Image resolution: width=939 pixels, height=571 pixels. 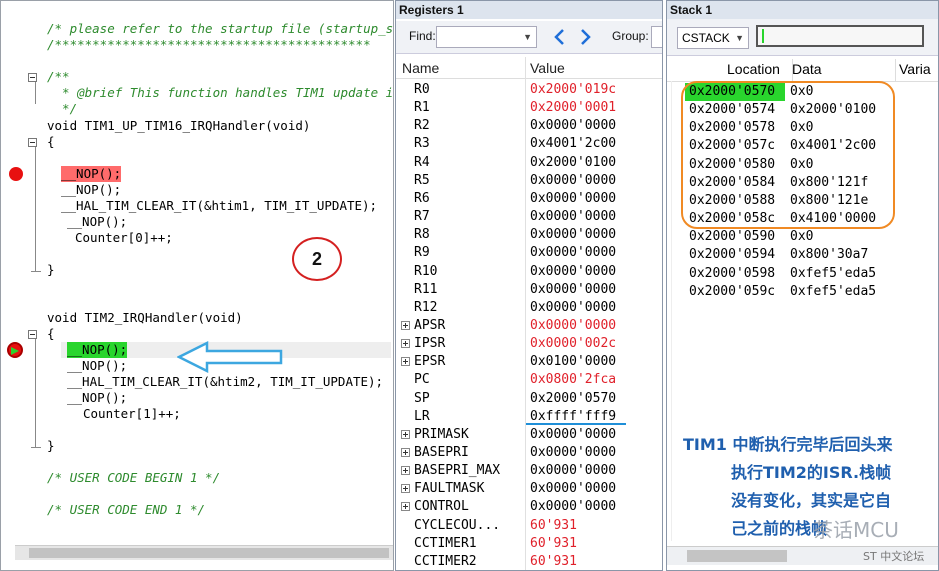 What do you see at coordinates (426, 307) in the screenshot?
I see `register-name: R12` at bounding box center [426, 307].